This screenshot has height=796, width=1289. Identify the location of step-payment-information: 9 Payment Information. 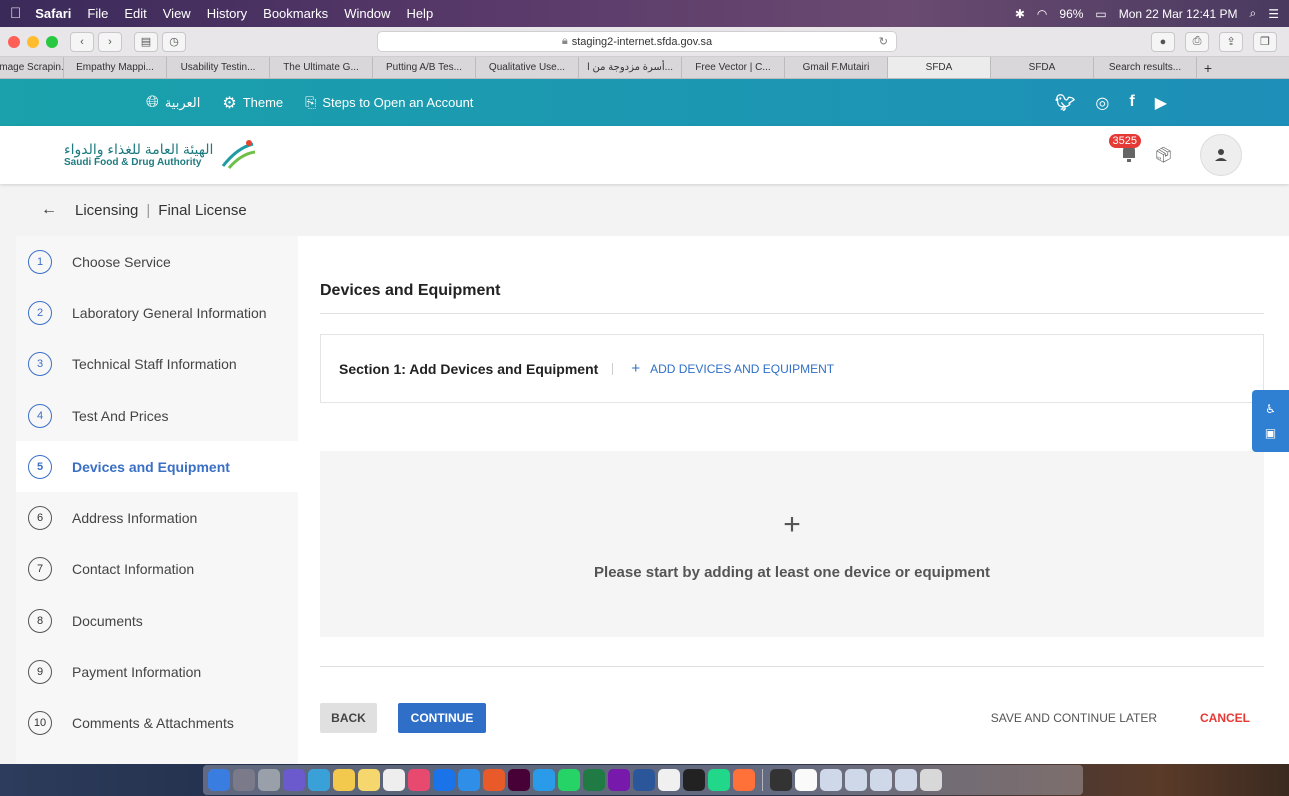
(157, 671).